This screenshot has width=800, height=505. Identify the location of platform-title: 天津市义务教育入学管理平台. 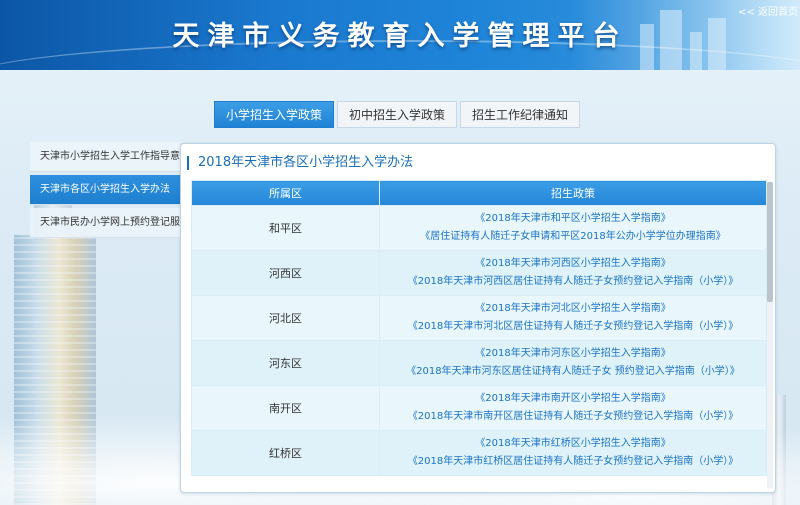
(400, 36).